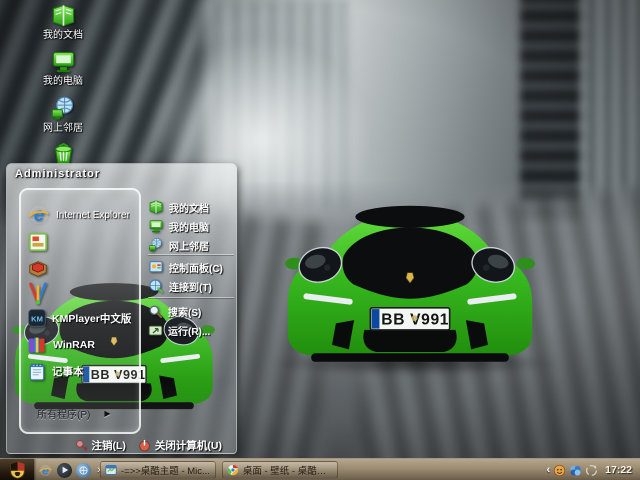  I want to click on start-button, so click(17, 469).